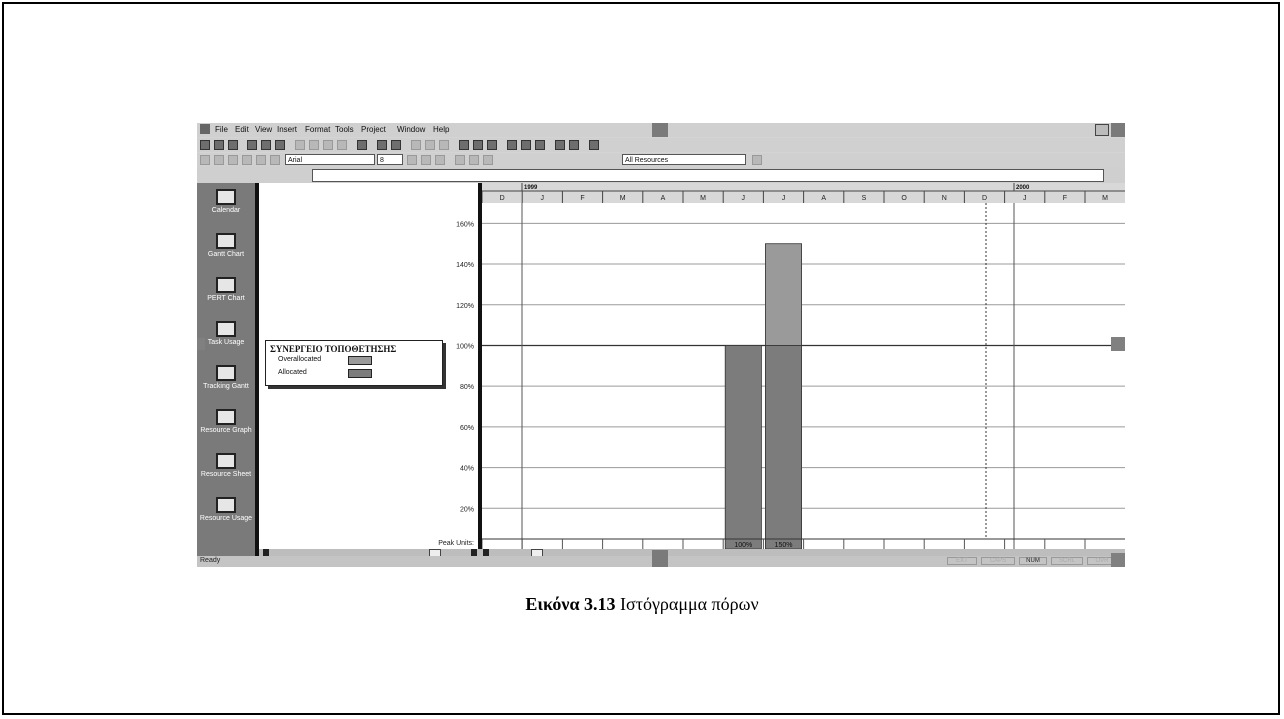 The height and width of the screenshot is (719, 1284). Describe the element at coordinates (226, 461) in the screenshot. I see `resource-sheet-icon` at that location.